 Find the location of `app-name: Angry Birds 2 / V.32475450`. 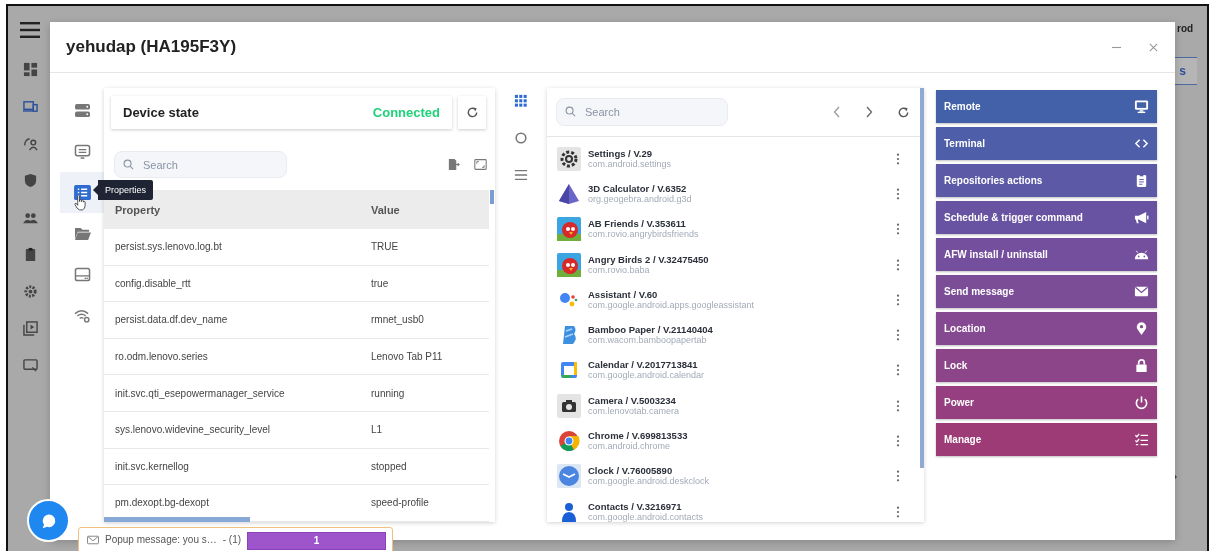

app-name: Angry Birds 2 / V.32475450 is located at coordinates (649, 259).